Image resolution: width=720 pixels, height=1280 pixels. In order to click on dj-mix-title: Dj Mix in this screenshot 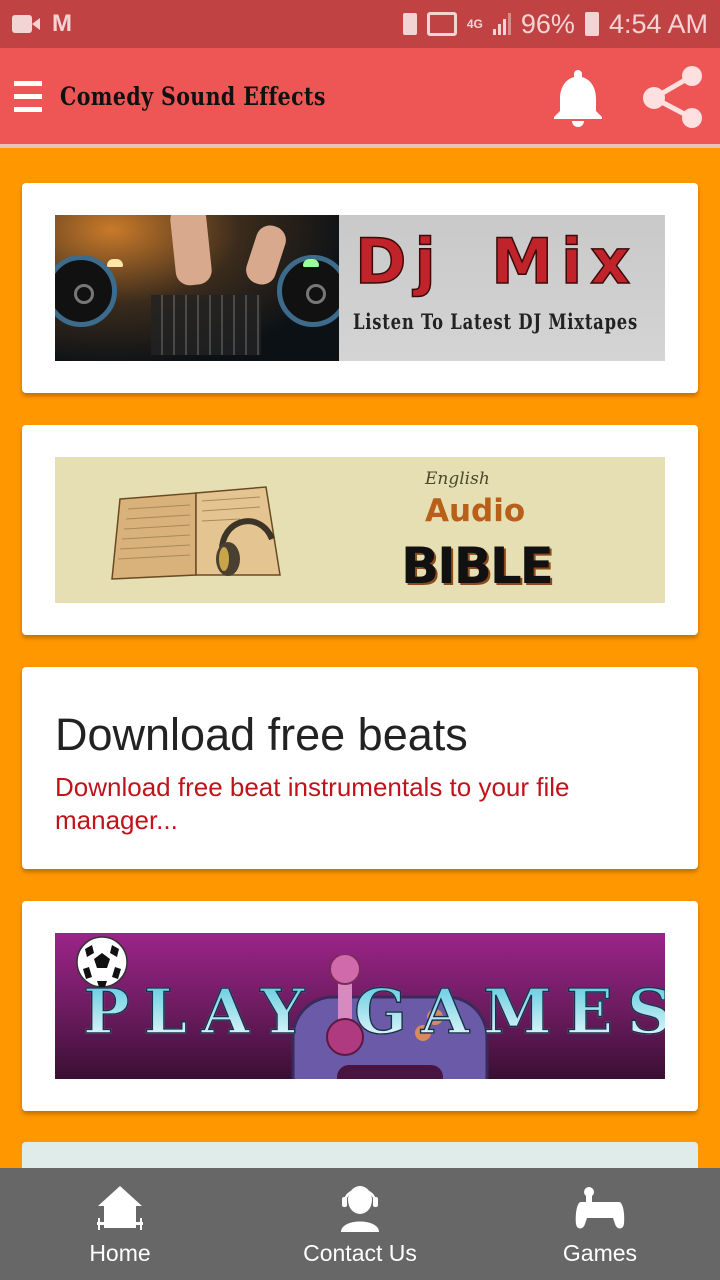, I will do `click(496, 261)`.